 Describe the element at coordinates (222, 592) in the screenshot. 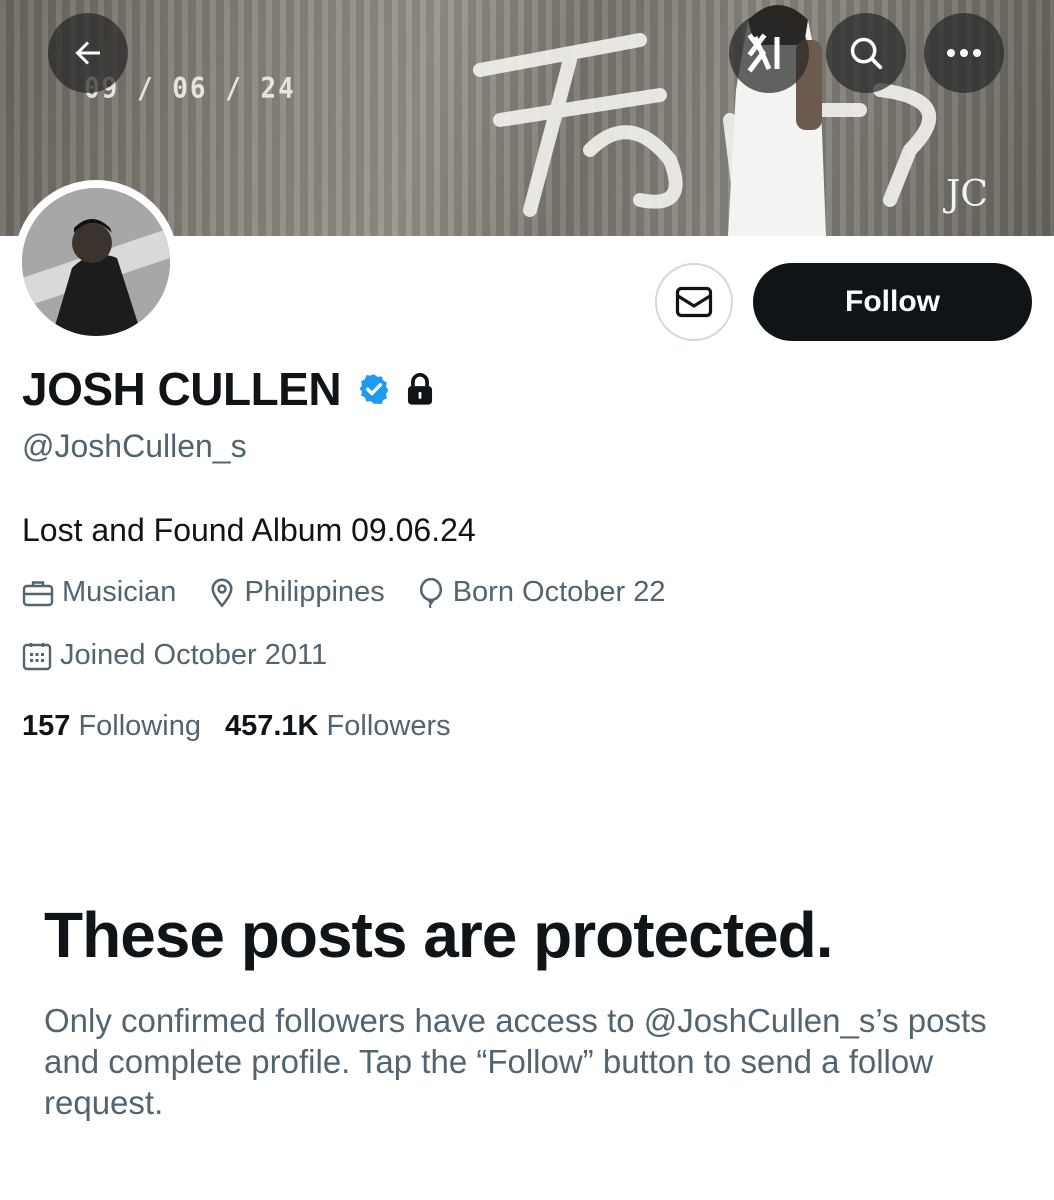

I see `location-pin-icon` at that location.